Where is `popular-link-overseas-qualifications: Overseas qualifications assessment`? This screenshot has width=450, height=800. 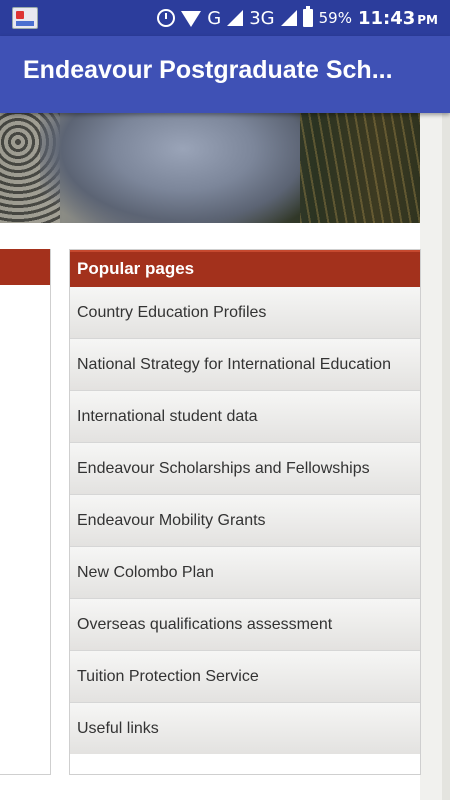 popular-link-overseas-qualifications: Overseas qualifications assessment is located at coordinates (245, 625).